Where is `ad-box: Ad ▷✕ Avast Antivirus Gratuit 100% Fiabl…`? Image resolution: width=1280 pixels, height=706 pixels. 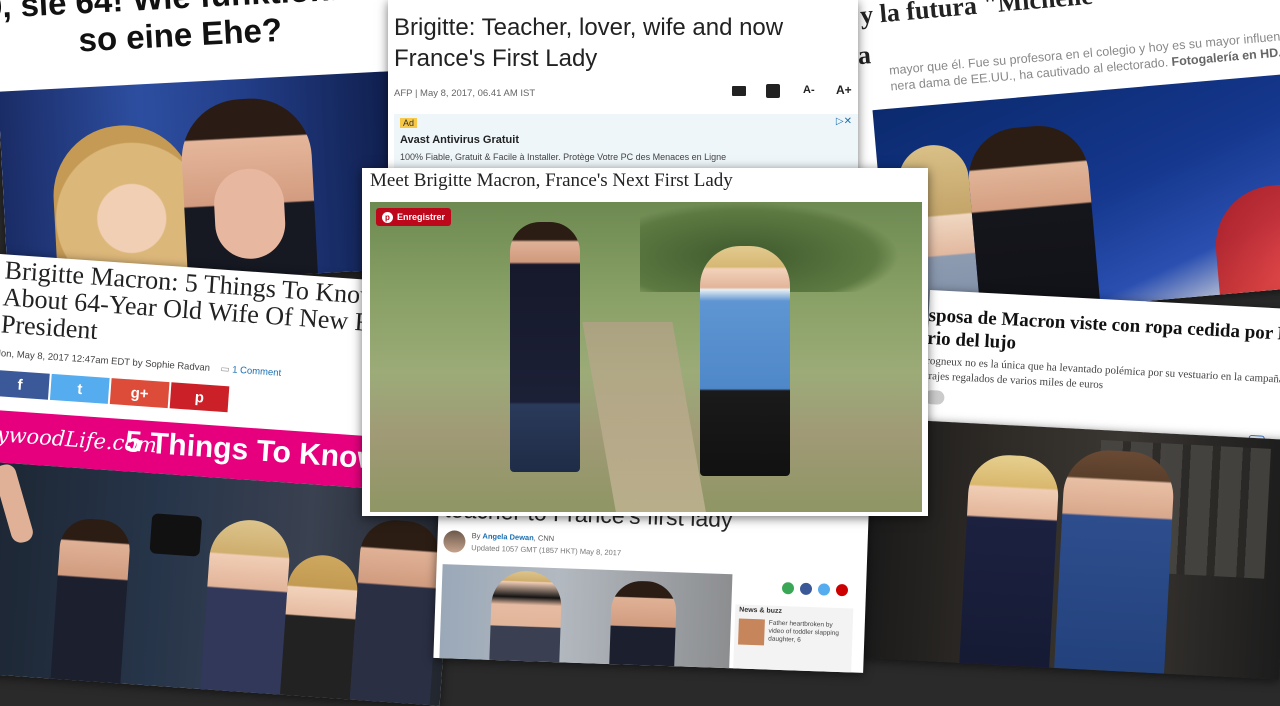
ad-box: Ad ▷✕ Avast Antivirus Gratuit 100% Fiabl… is located at coordinates (626, 144).